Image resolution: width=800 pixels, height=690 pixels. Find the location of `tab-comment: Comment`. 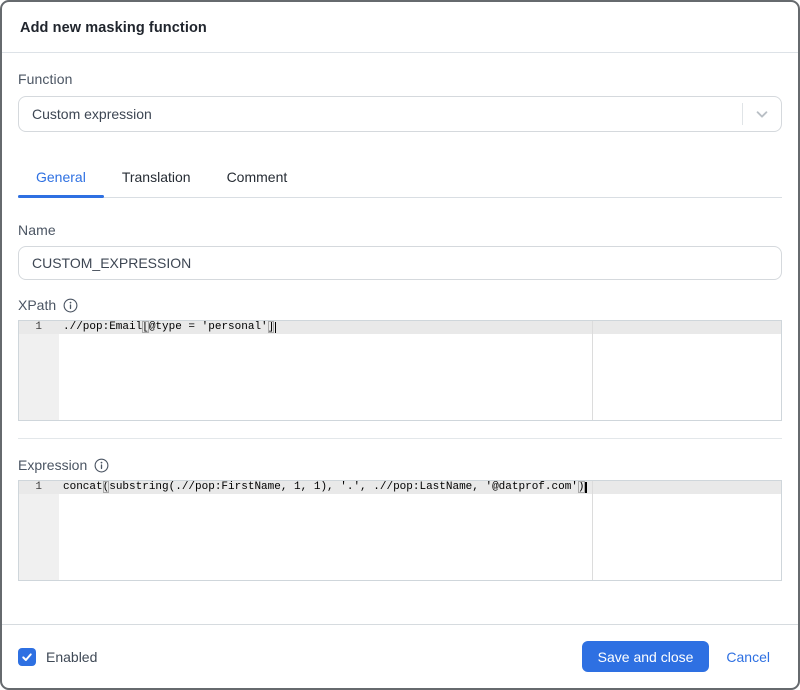

tab-comment: Comment is located at coordinates (257, 178).